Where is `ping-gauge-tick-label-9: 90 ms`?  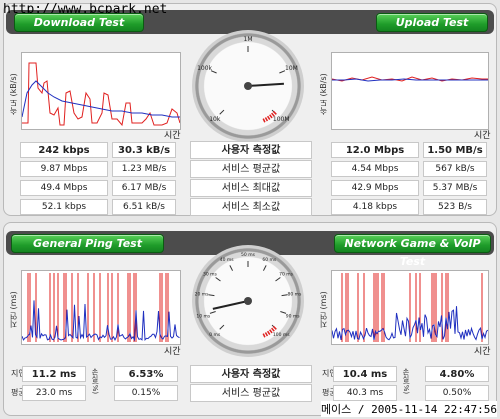
ping-gauge-tick-label-9: 90 ms is located at coordinates (293, 317).